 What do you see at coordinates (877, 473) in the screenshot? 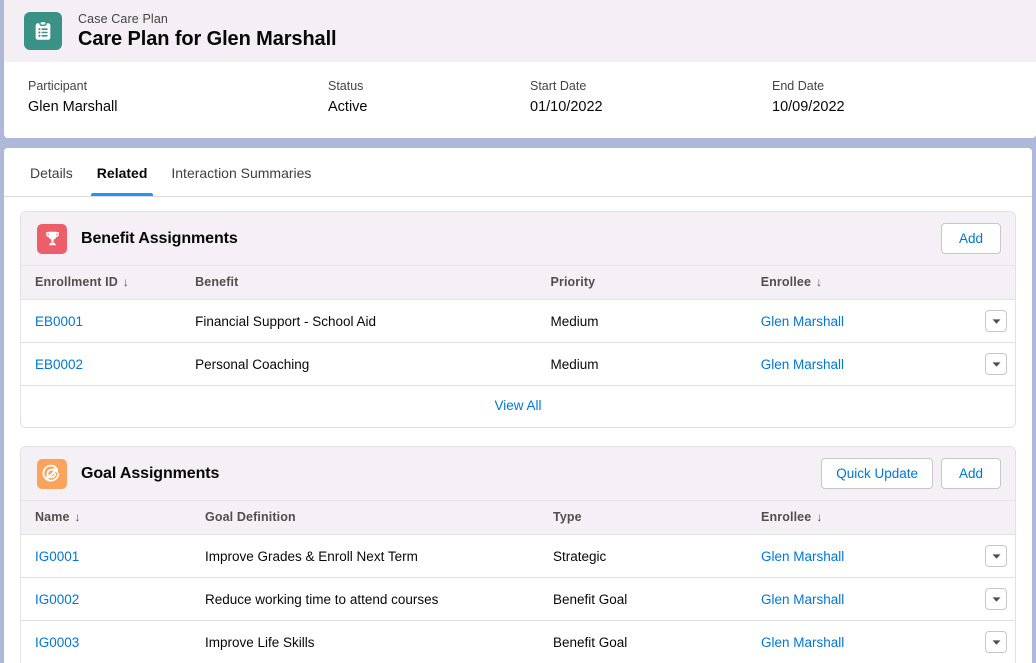
I see `goal-quick-update-button: Quick Update` at bounding box center [877, 473].